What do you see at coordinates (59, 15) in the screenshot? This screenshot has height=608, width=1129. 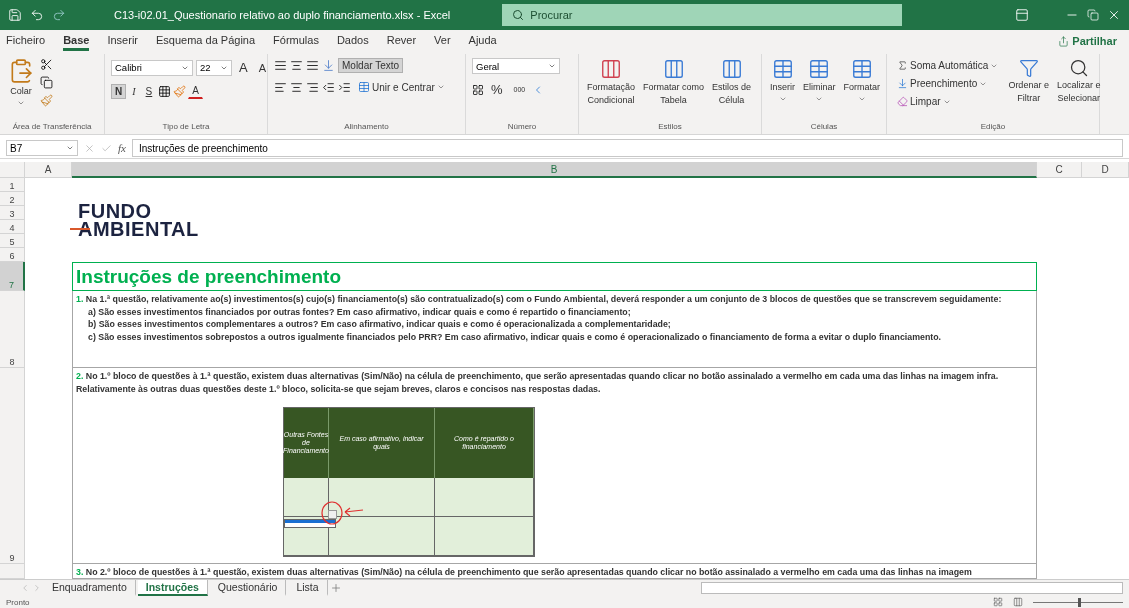 I see `redo-icon` at bounding box center [59, 15].